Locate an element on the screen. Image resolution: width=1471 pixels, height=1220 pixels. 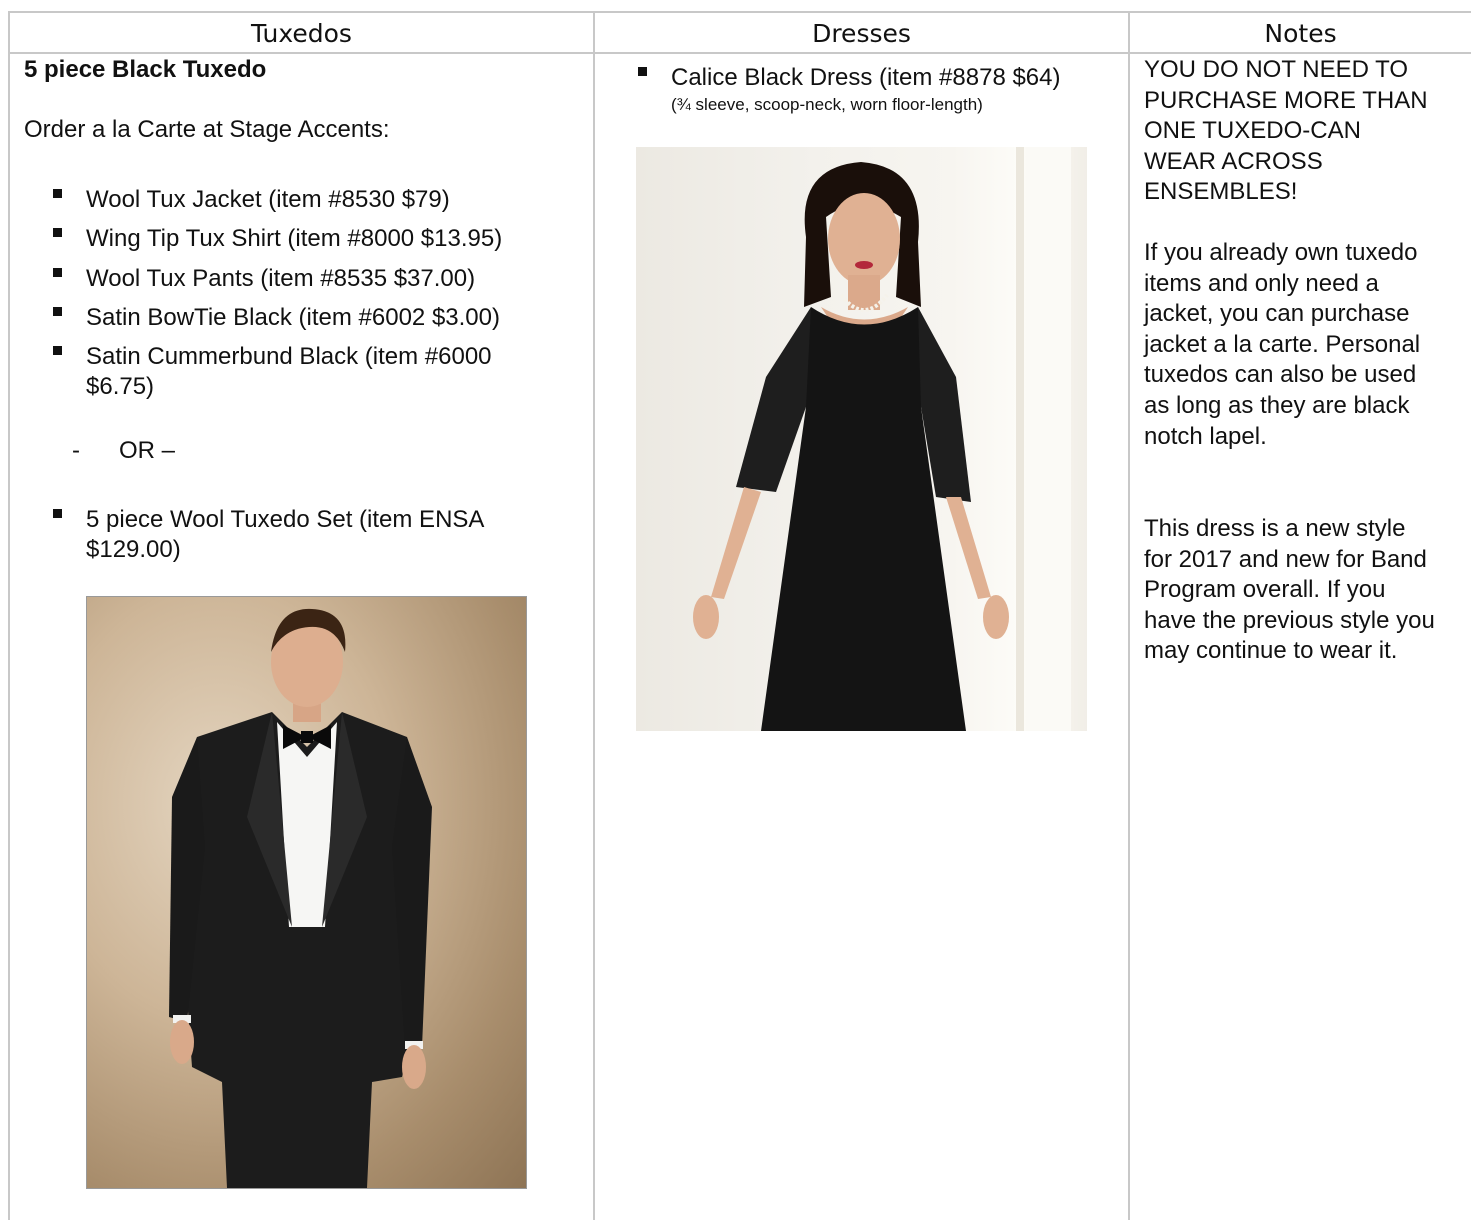
list-item-text: Wool Tux Jacket (item #8530 $79) is located at coordinates (268, 199).